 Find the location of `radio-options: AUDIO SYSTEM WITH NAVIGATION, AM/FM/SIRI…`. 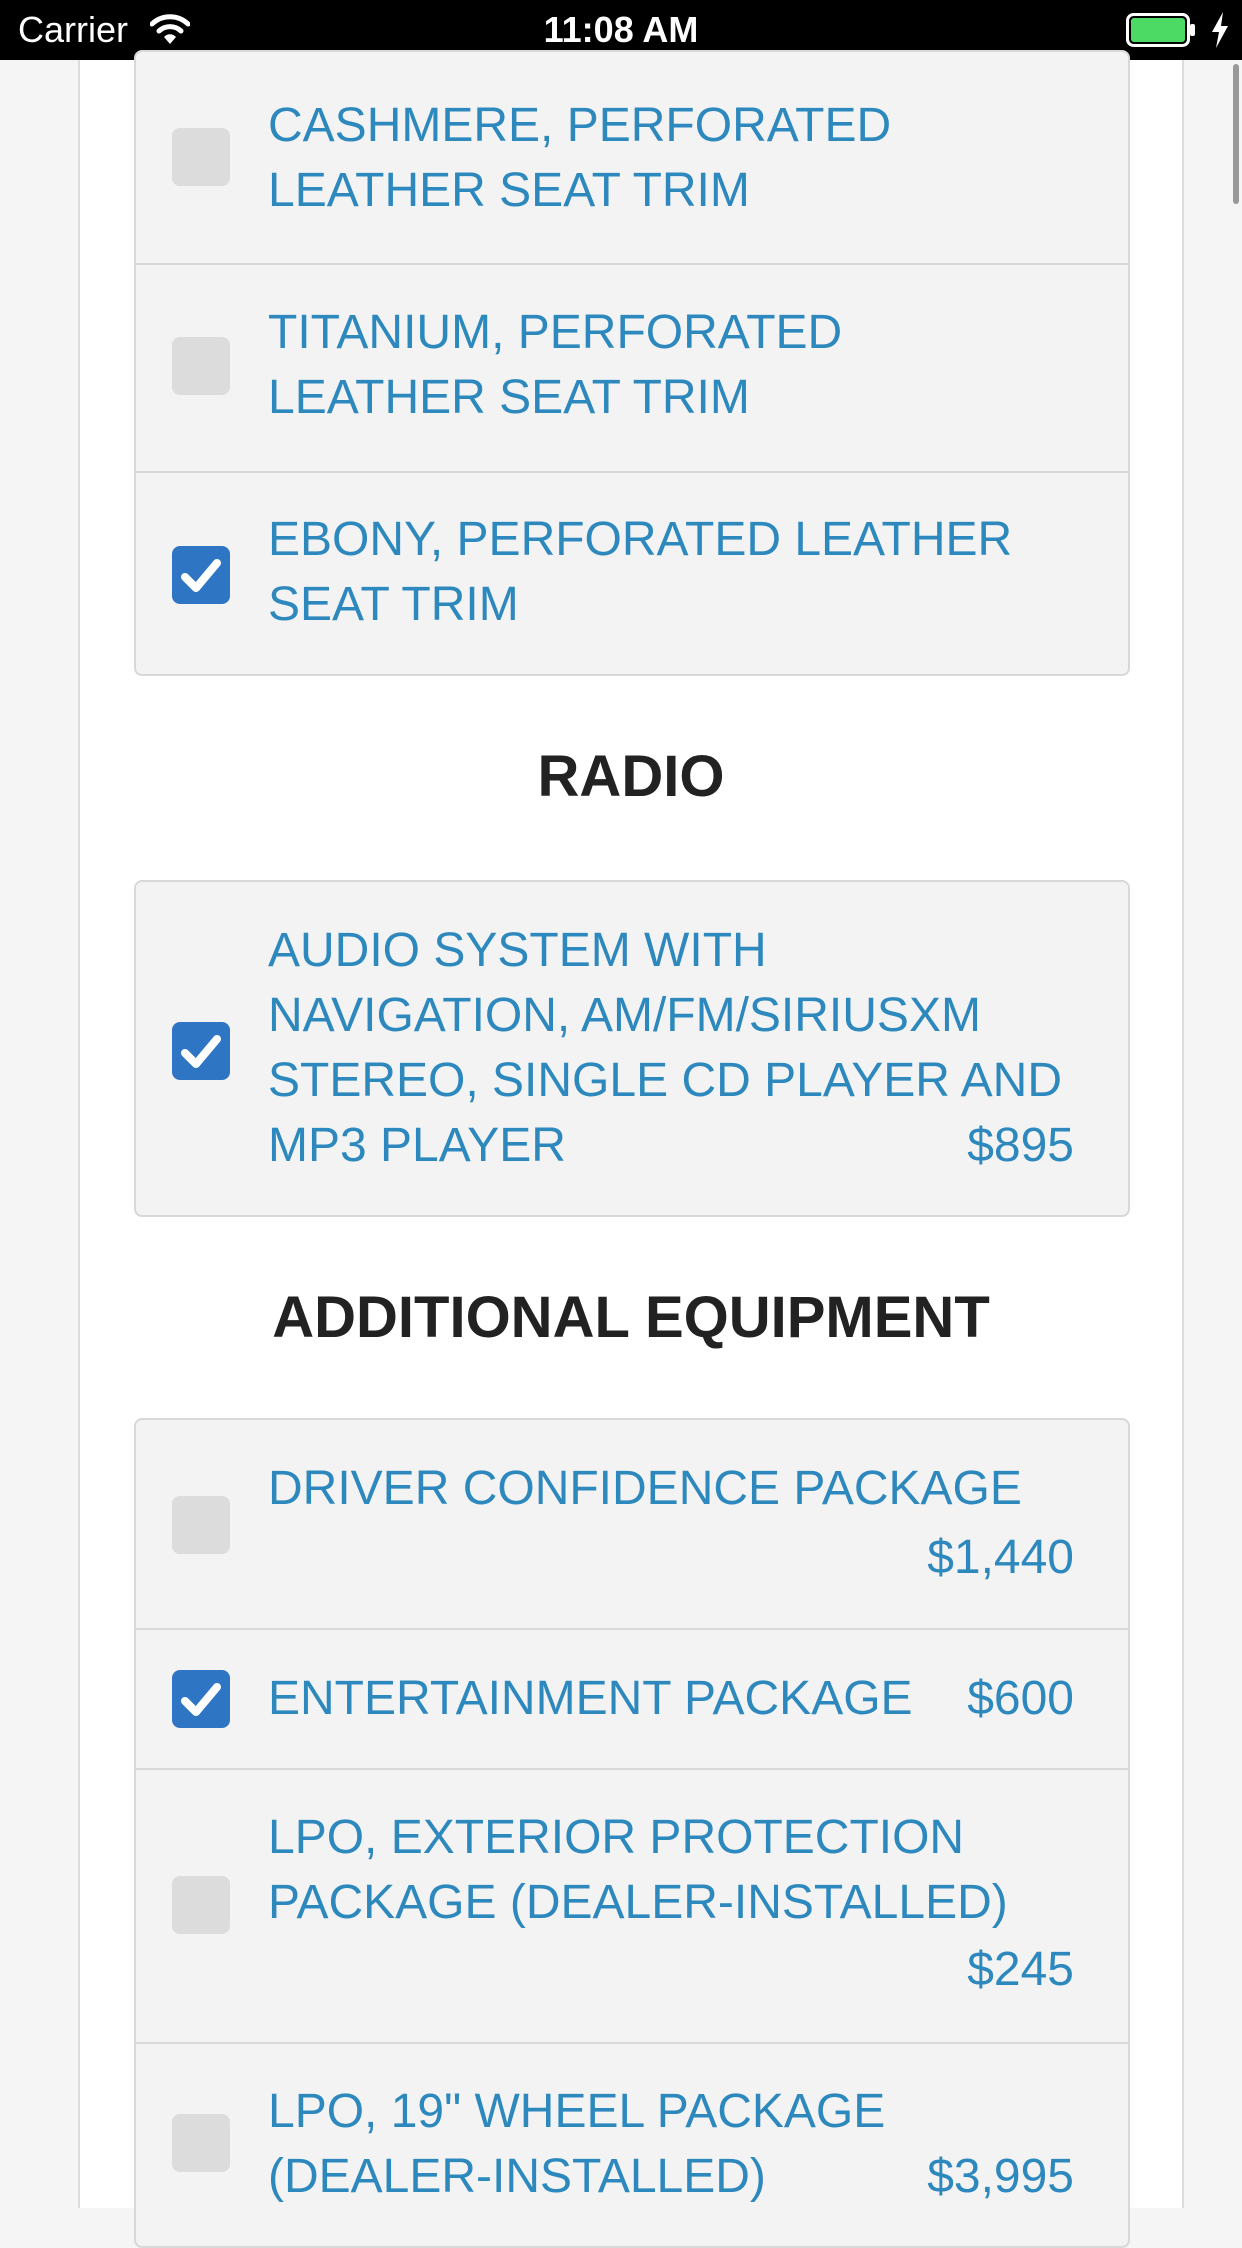

radio-options: AUDIO SYSTEM WITH NAVIGATION, AM/FM/SIRI… is located at coordinates (632, 1048).